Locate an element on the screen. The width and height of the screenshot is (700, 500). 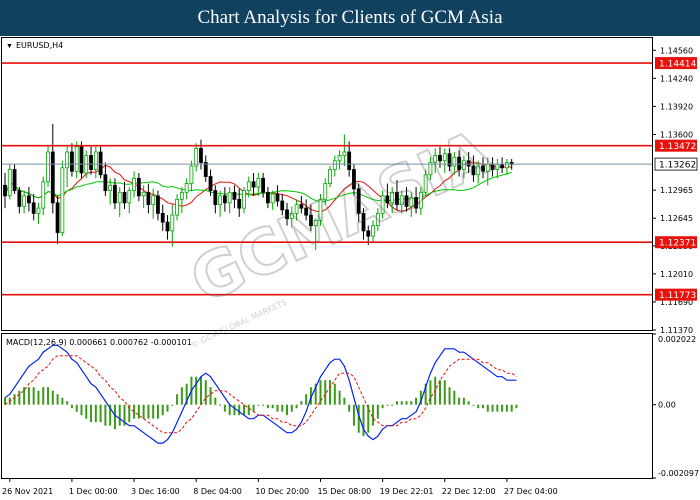
symbol-dropdown-icon: ▼ is located at coordinates (9, 46).